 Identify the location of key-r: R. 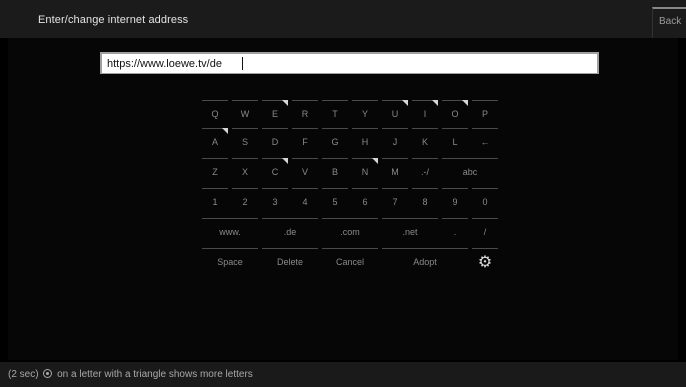
(305, 114).